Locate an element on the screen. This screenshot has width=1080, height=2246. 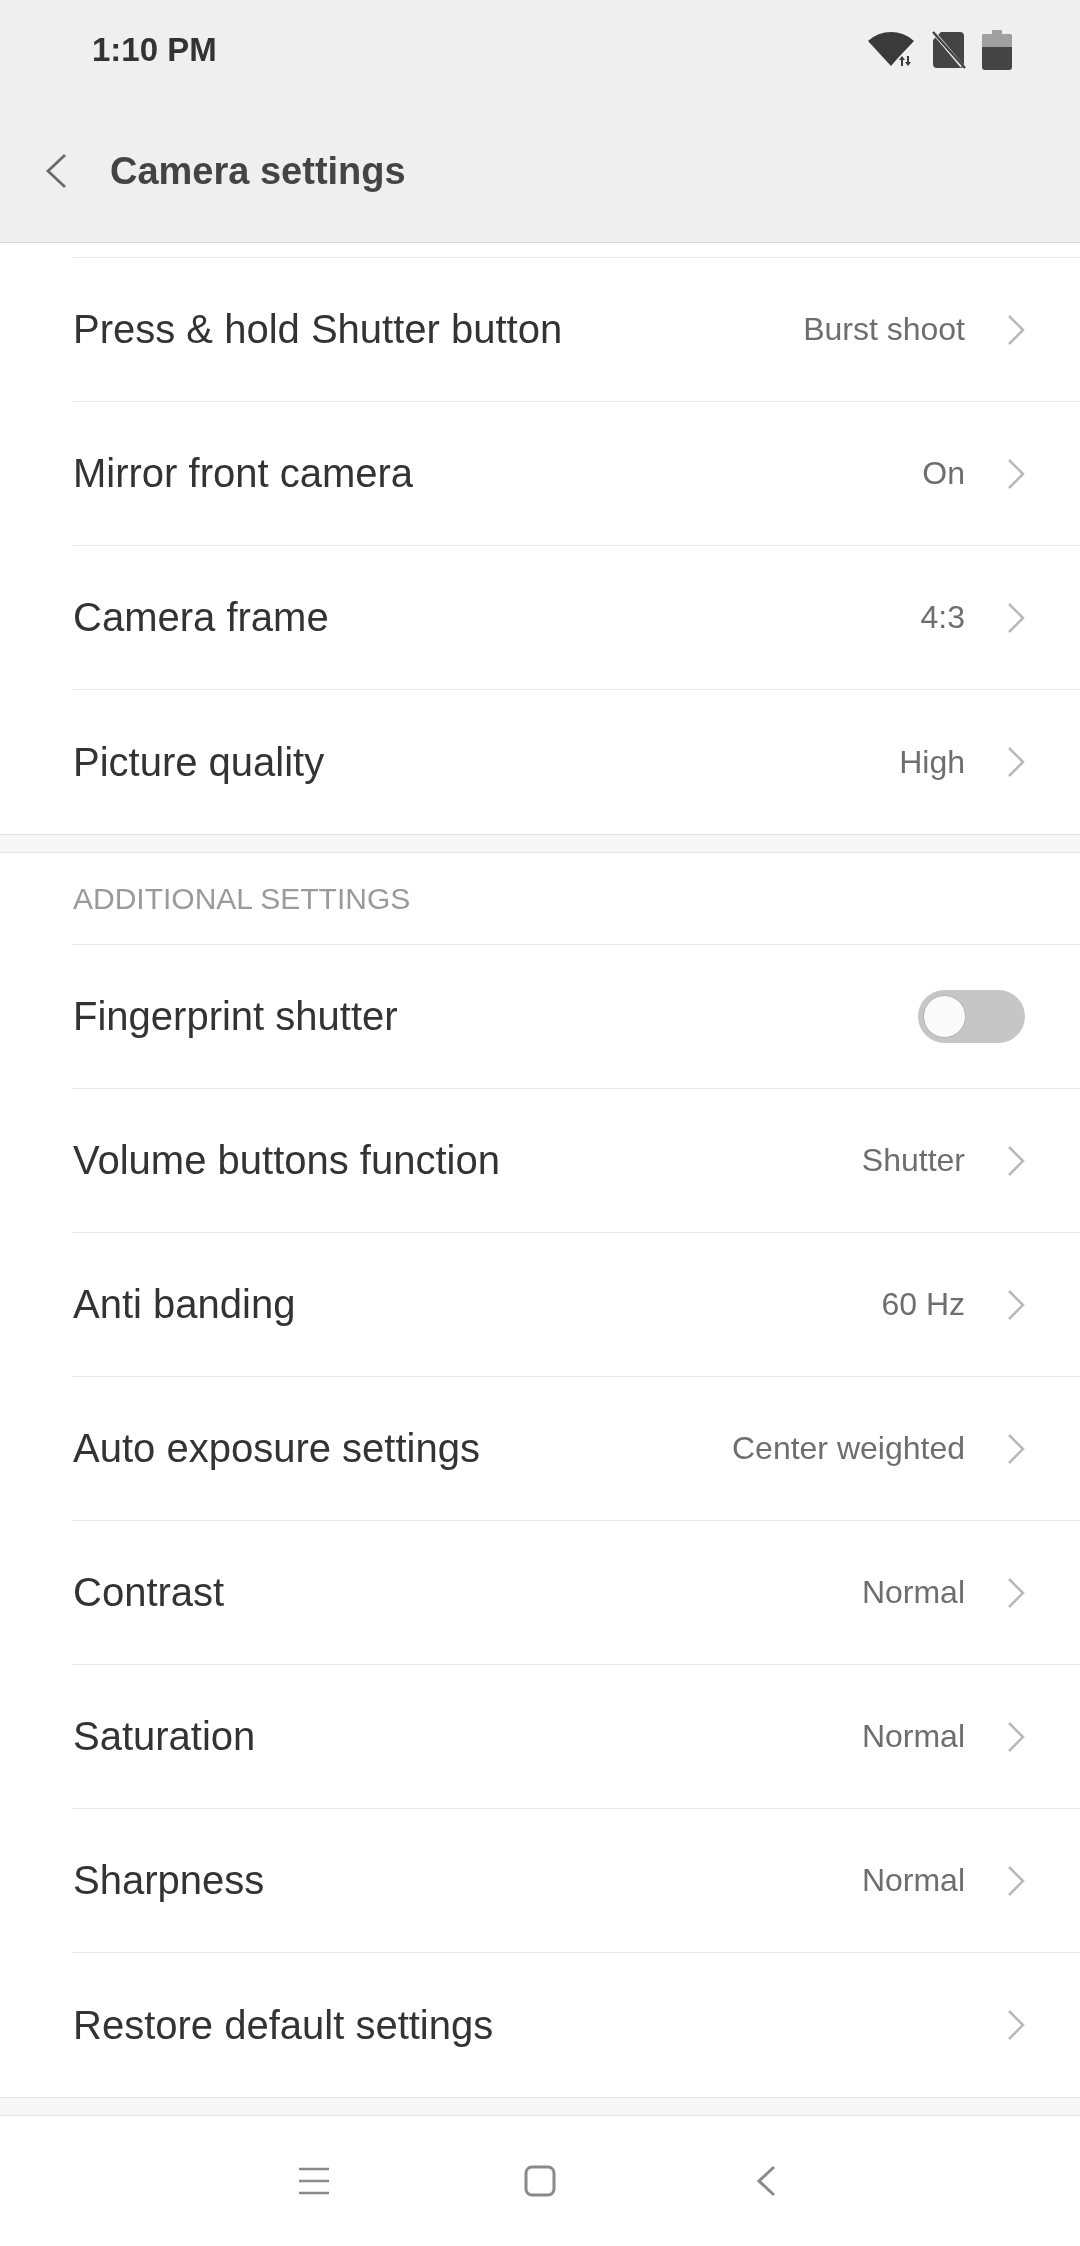
setting-label: Press & hold Shutter button is located at coordinates (318, 329).